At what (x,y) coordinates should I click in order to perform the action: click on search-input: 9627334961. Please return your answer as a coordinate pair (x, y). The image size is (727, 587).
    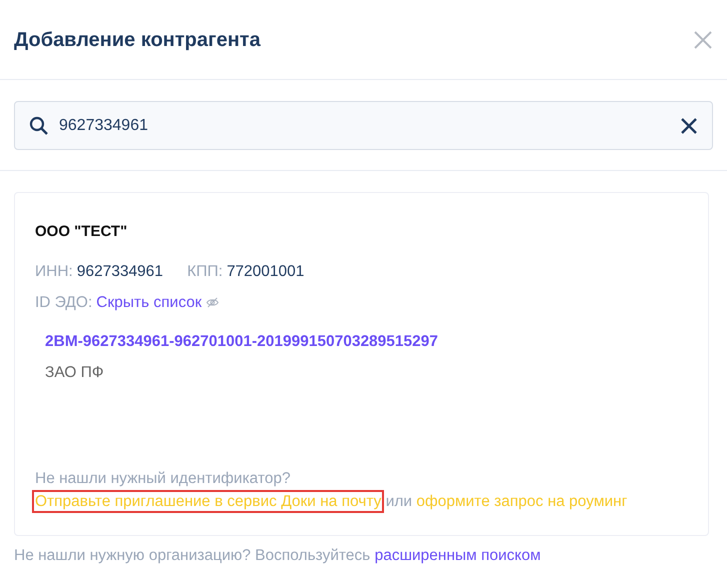
    Looking at the image, I should click on (364, 125).